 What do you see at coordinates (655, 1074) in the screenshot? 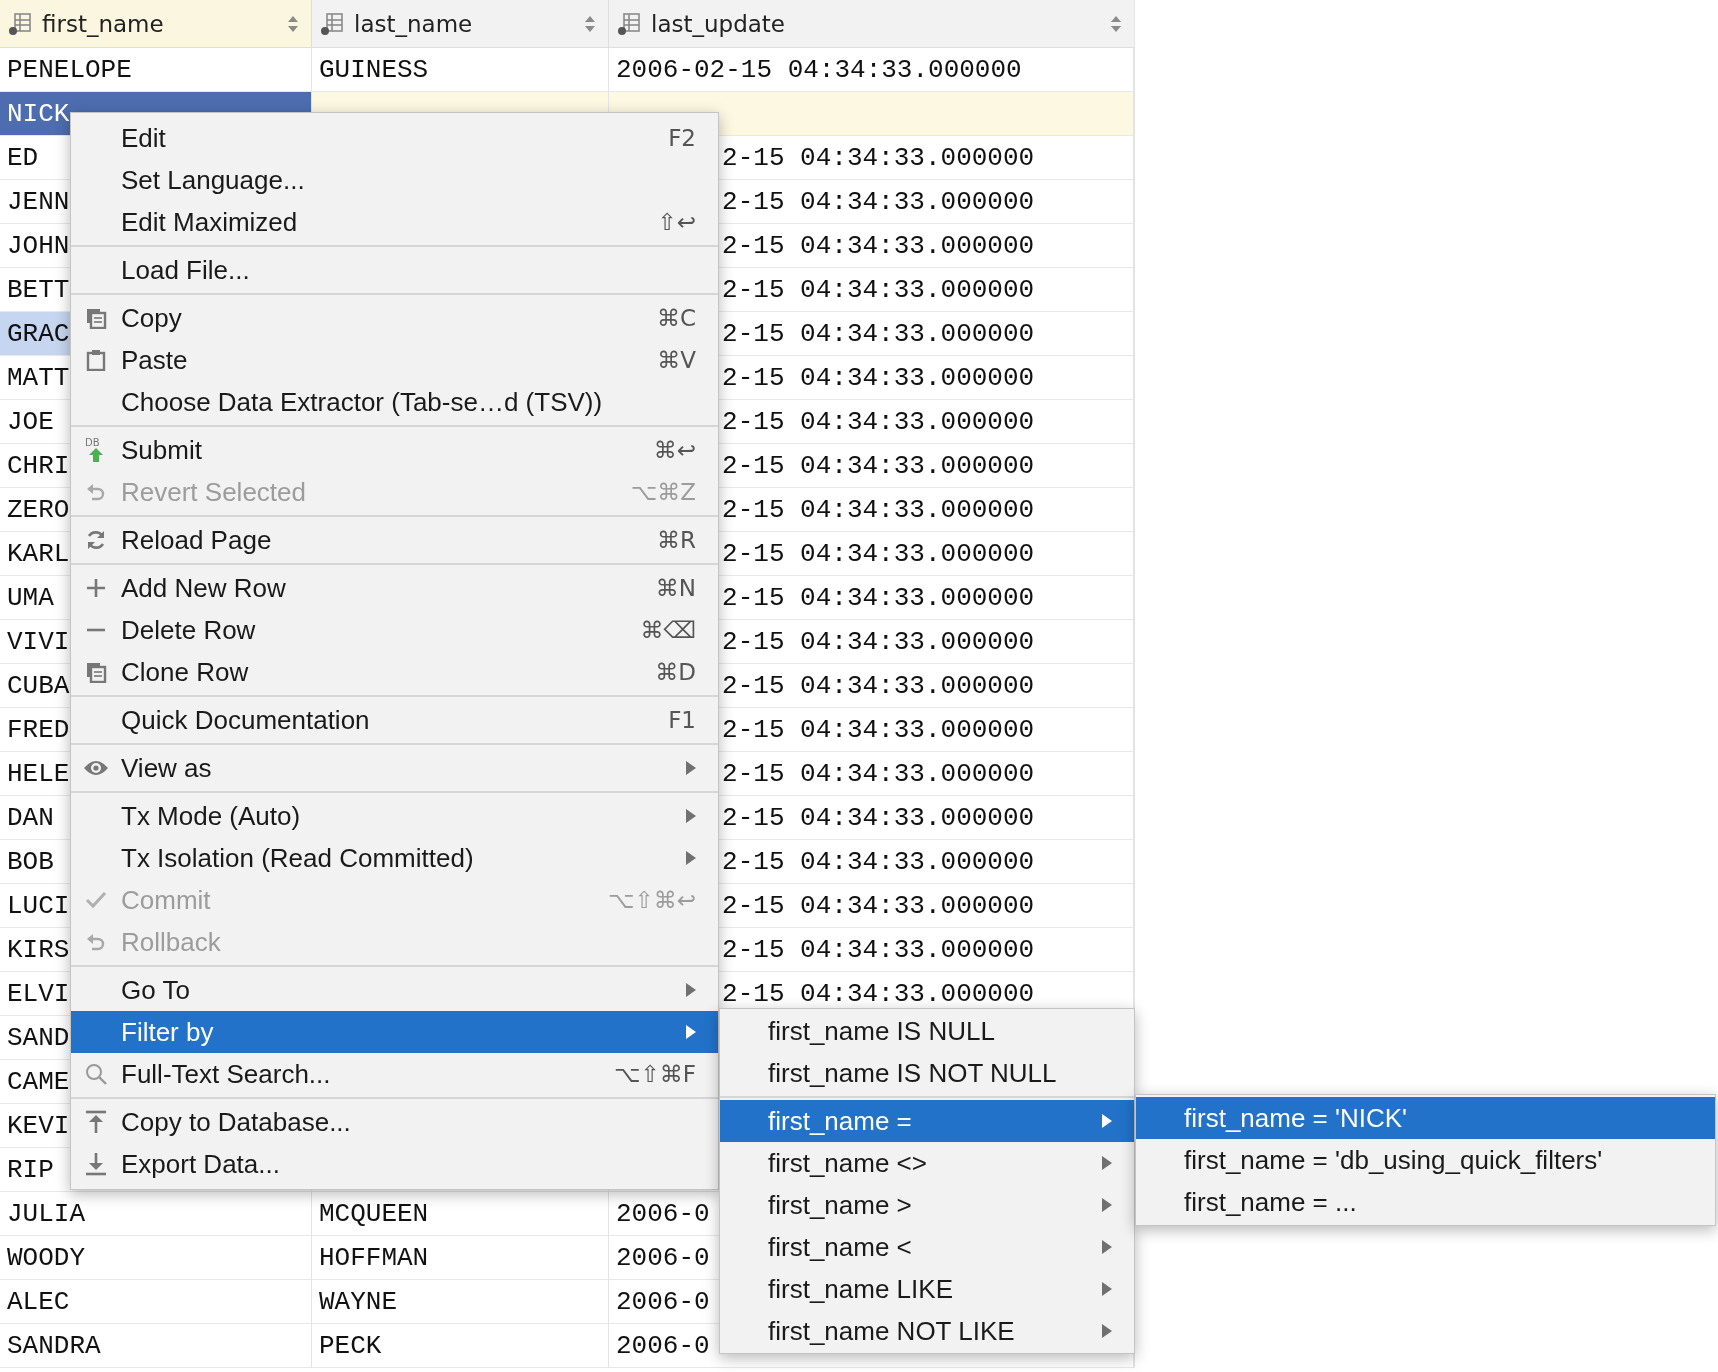
I see `shortcut-label: ⌥⇧⌘F` at bounding box center [655, 1074].